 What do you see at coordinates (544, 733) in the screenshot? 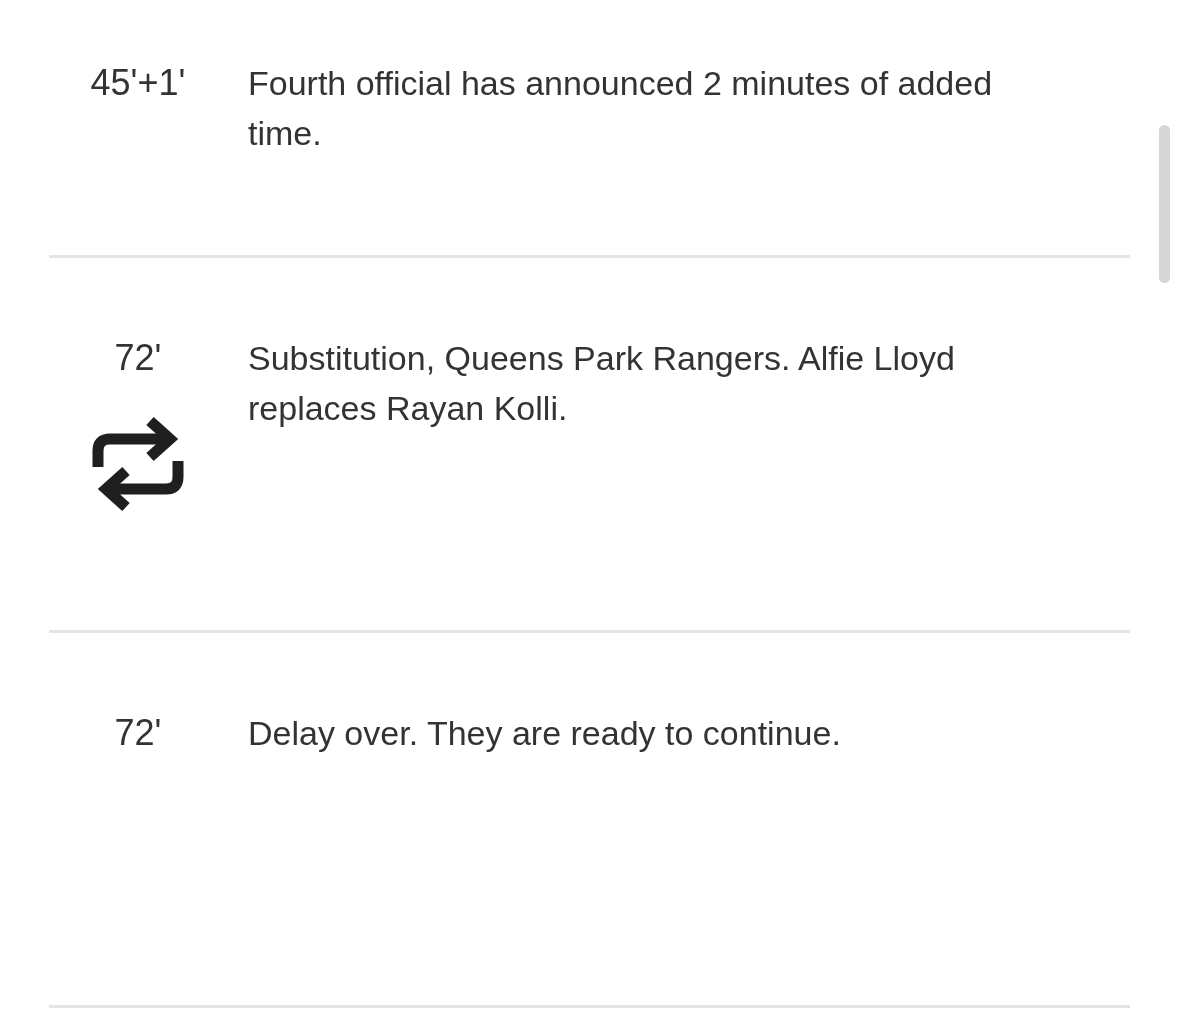
I see `commentary-text: Delay over. They are ready to continue.` at bounding box center [544, 733].